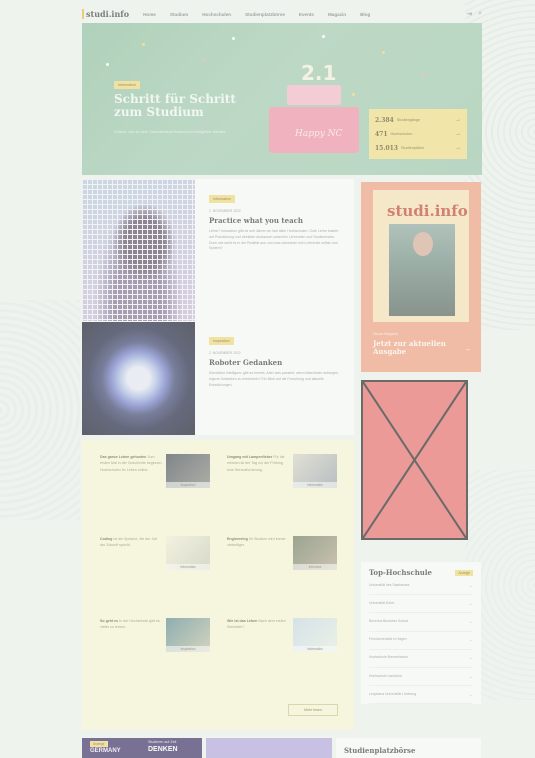 The width and height of the screenshot is (535, 758). What do you see at coordinates (314, 110) in the screenshot?
I see `birthday-cake-illustration: 2.1 Happy NC` at bounding box center [314, 110].